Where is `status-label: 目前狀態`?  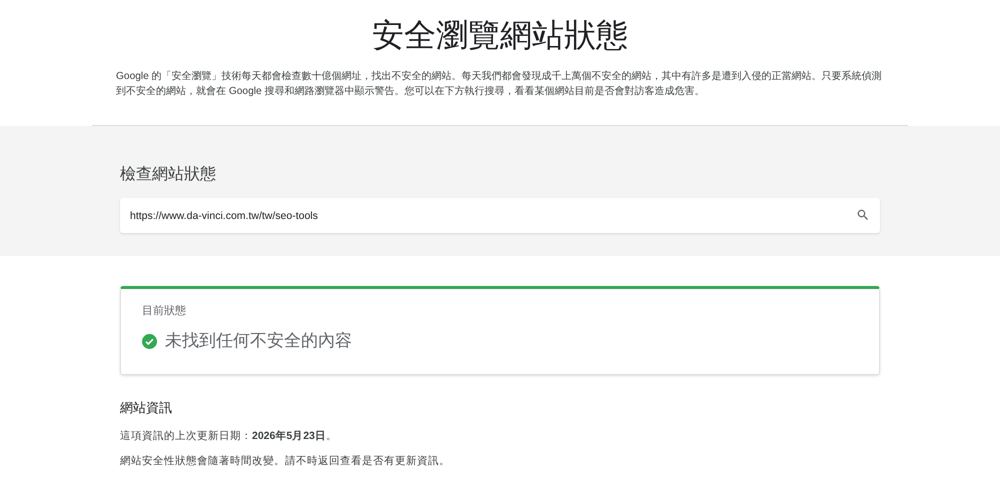
status-label: 目前狀態 is located at coordinates (164, 311).